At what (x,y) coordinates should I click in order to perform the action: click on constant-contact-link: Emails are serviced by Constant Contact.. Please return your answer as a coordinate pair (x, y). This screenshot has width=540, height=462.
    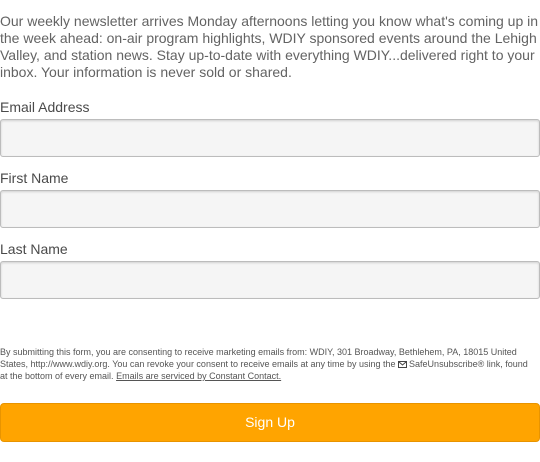
    Looking at the image, I should click on (198, 376).